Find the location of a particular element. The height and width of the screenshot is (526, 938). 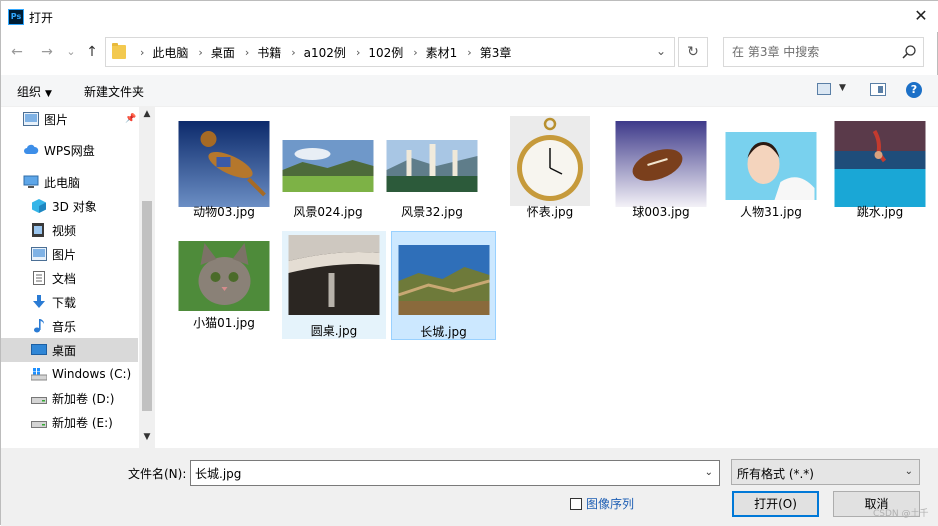

pictures-icon is located at coordinates (39, 254).